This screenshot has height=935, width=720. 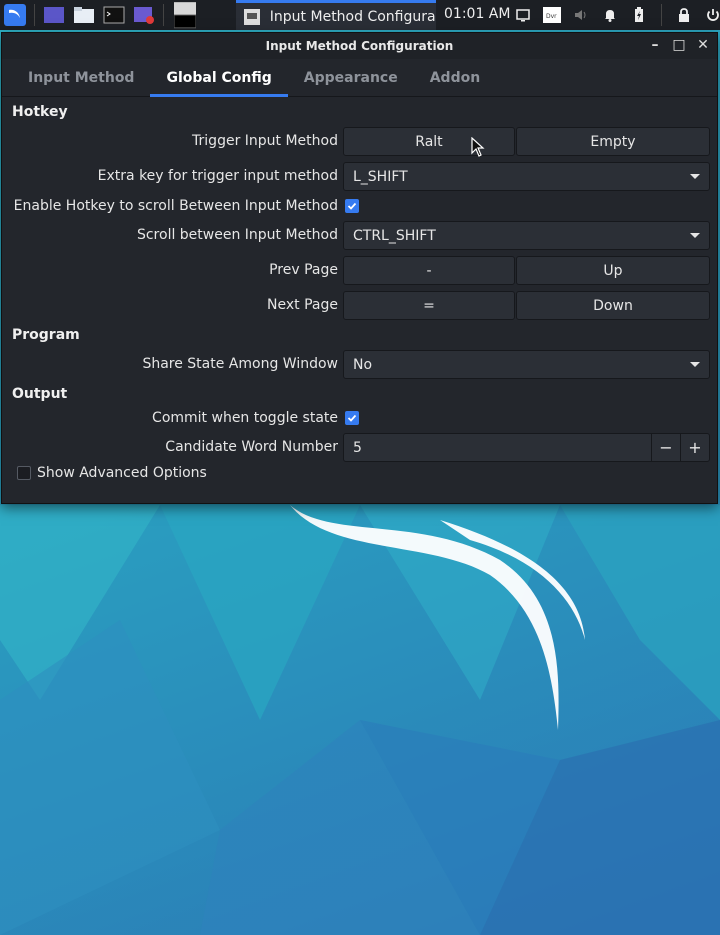 I want to click on share-state-value: No, so click(x=363, y=364).